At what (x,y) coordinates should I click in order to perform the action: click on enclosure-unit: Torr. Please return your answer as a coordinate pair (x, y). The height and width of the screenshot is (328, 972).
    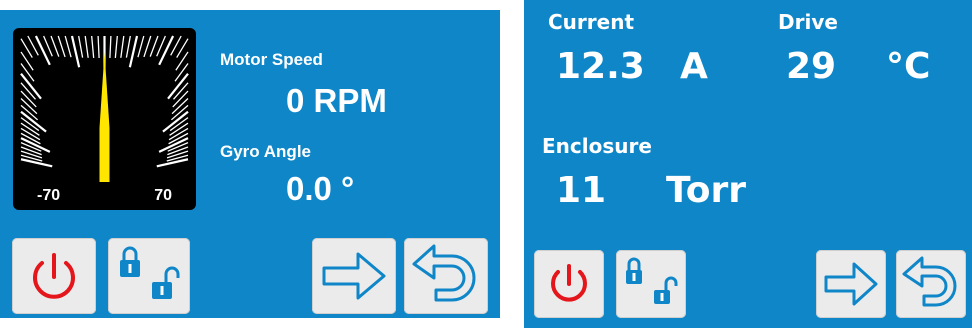
    Looking at the image, I should click on (706, 190).